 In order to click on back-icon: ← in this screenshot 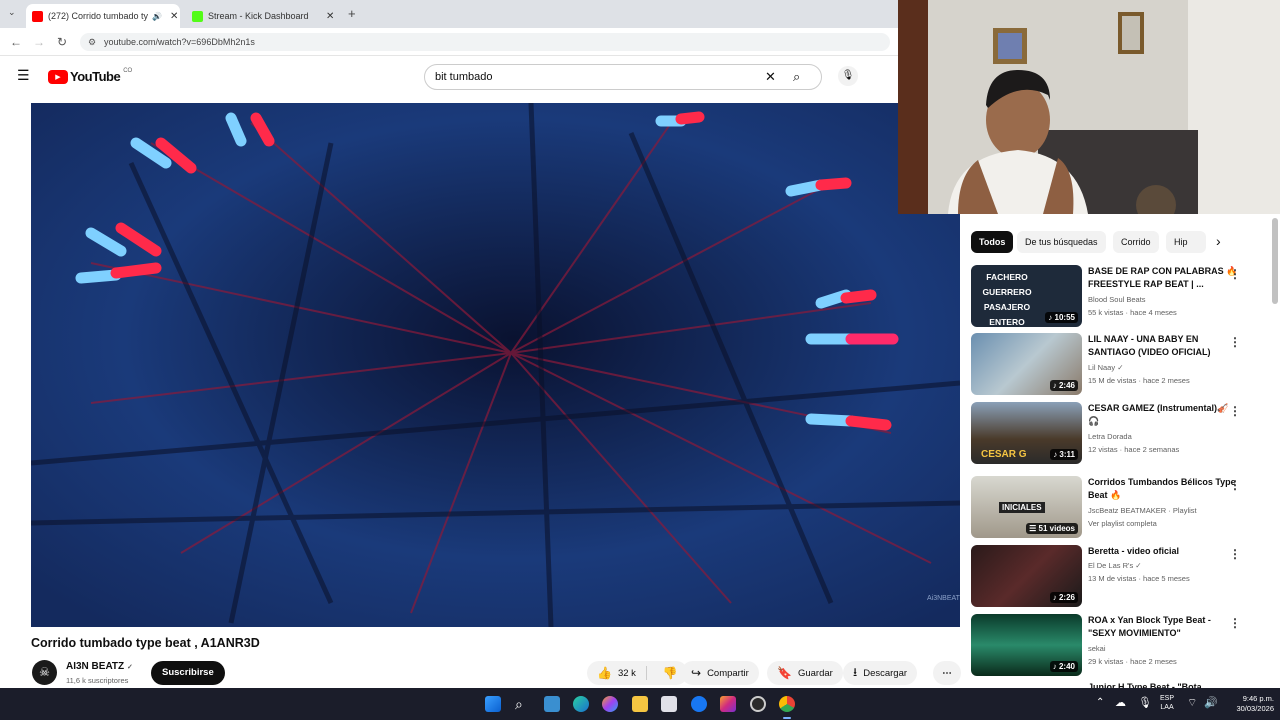, I will do `click(16, 42)`.